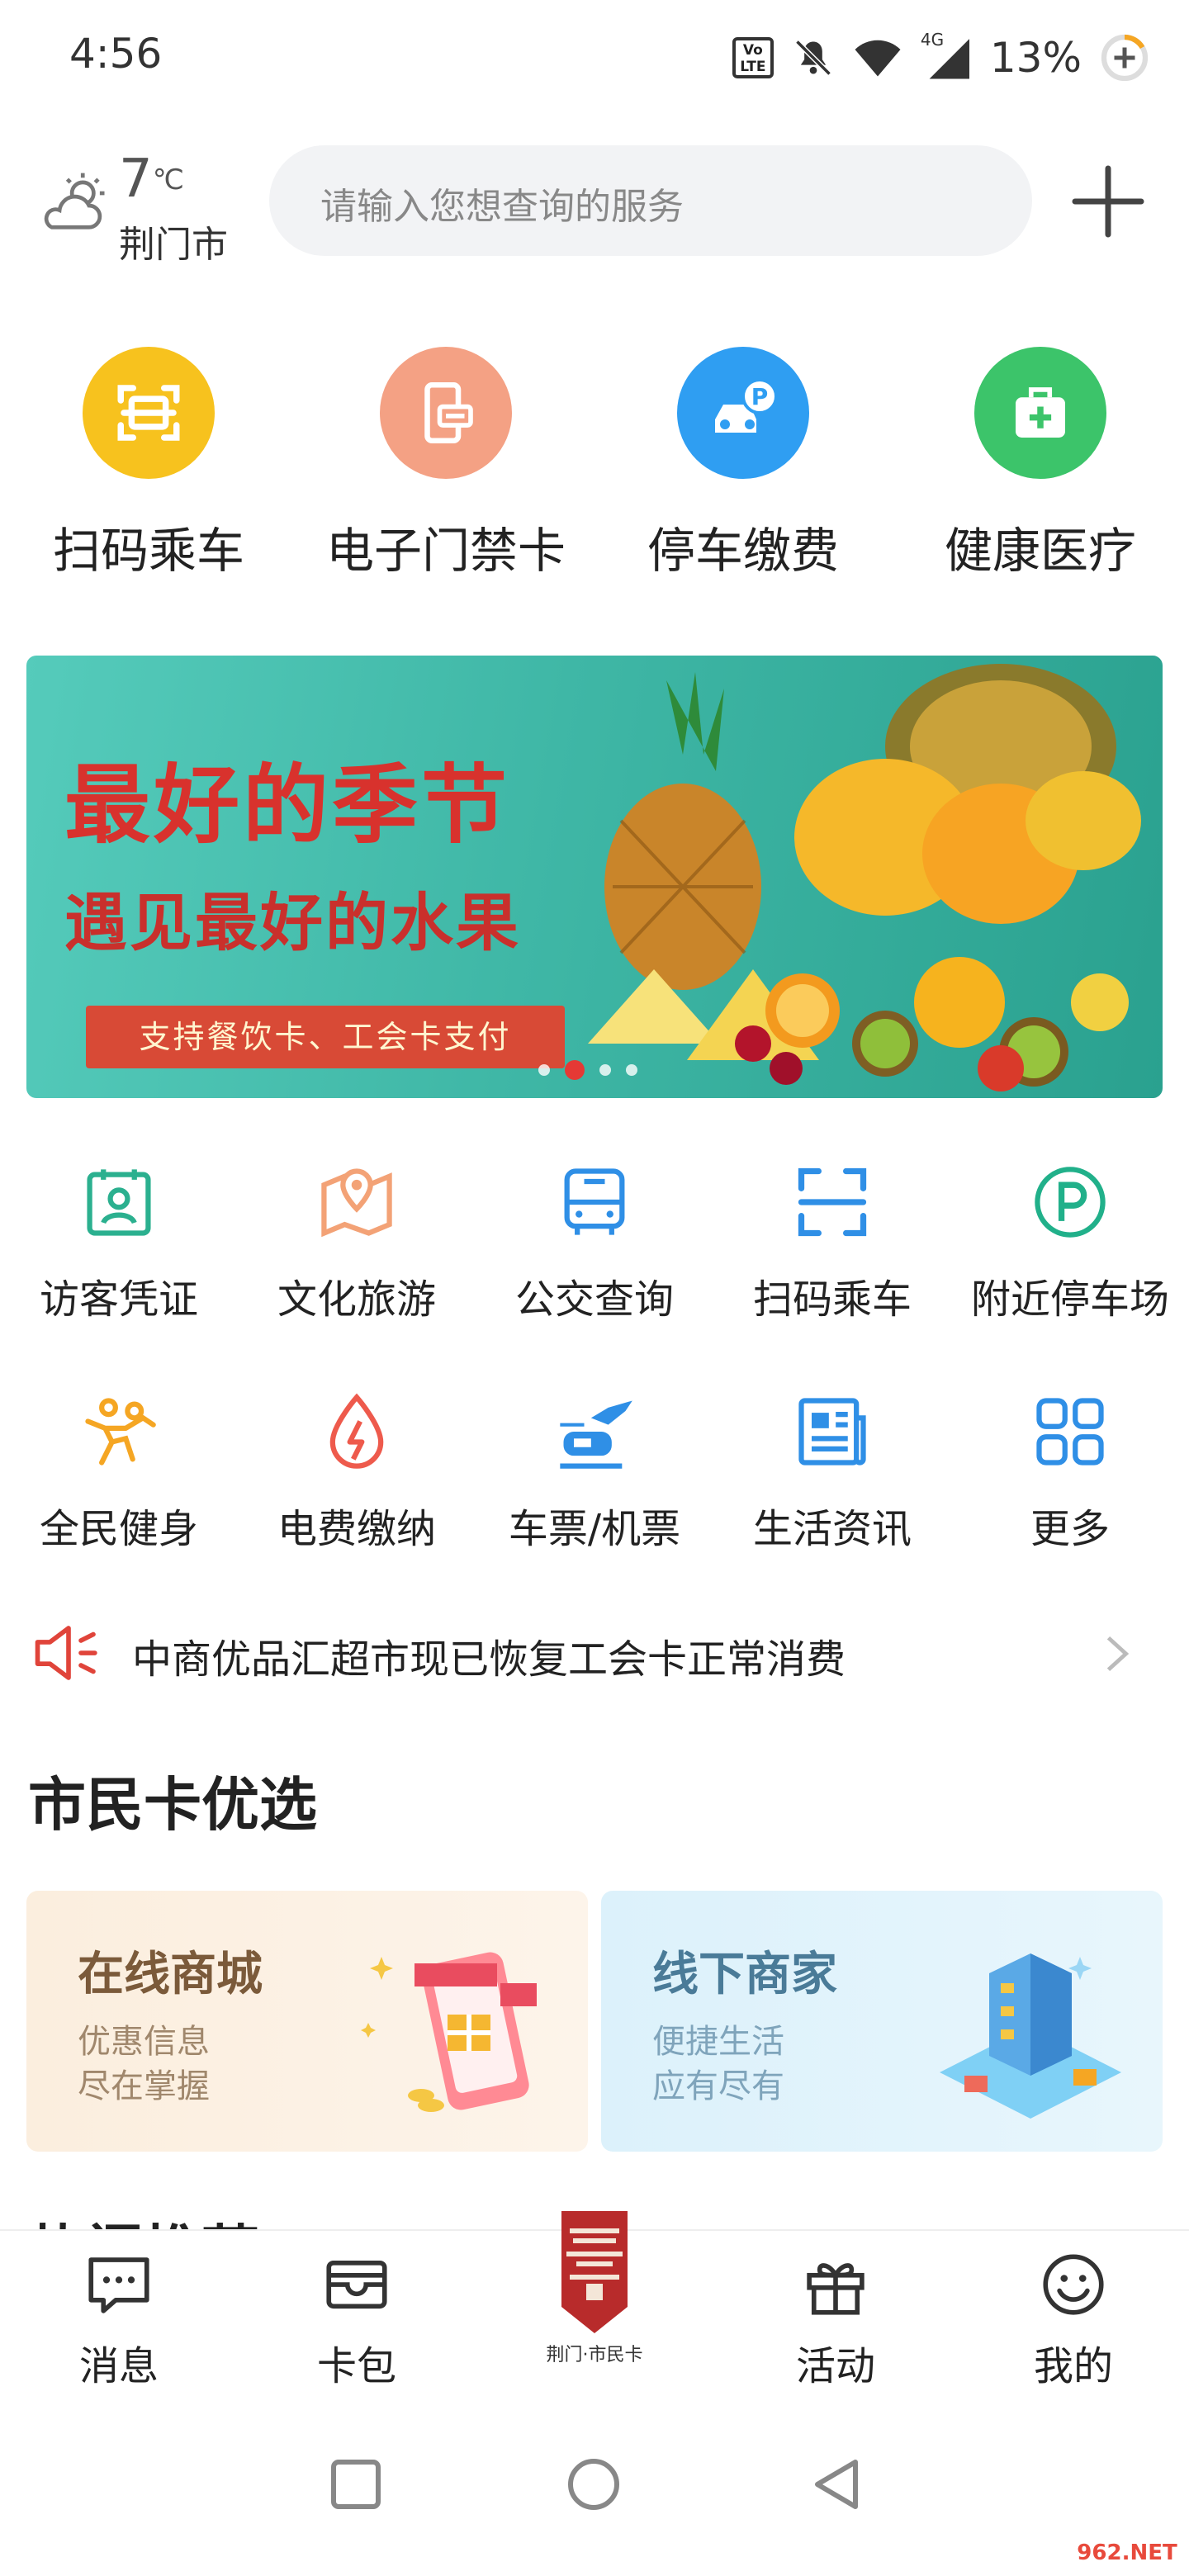 The image size is (1189, 2576). Describe the element at coordinates (594, 1529) in the screenshot. I see `grid-label: 车票/机票` at that location.